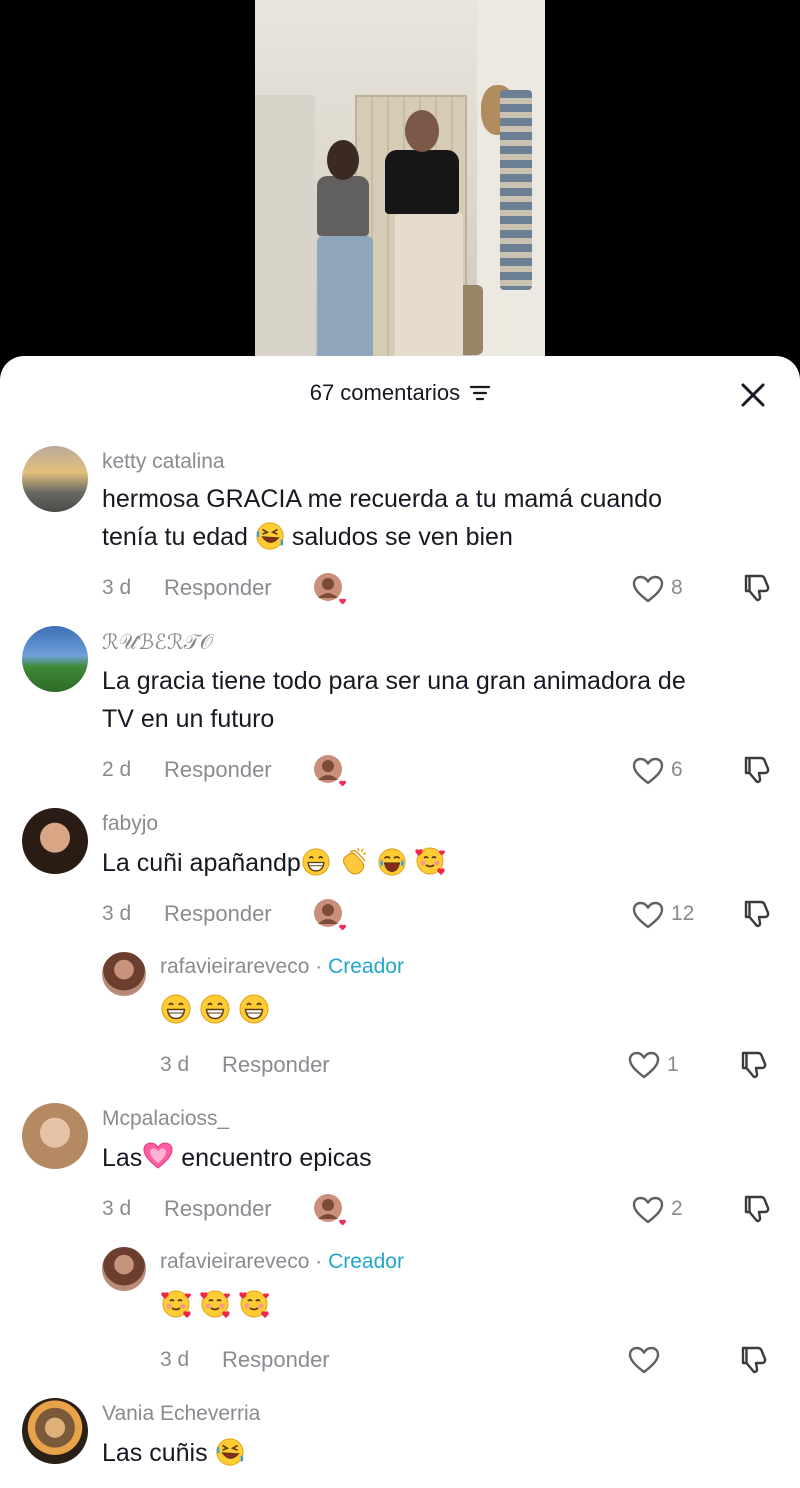 This screenshot has width=800, height=1488. What do you see at coordinates (677, 1208) in the screenshot?
I see `like-count: 2` at bounding box center [677, 1208].